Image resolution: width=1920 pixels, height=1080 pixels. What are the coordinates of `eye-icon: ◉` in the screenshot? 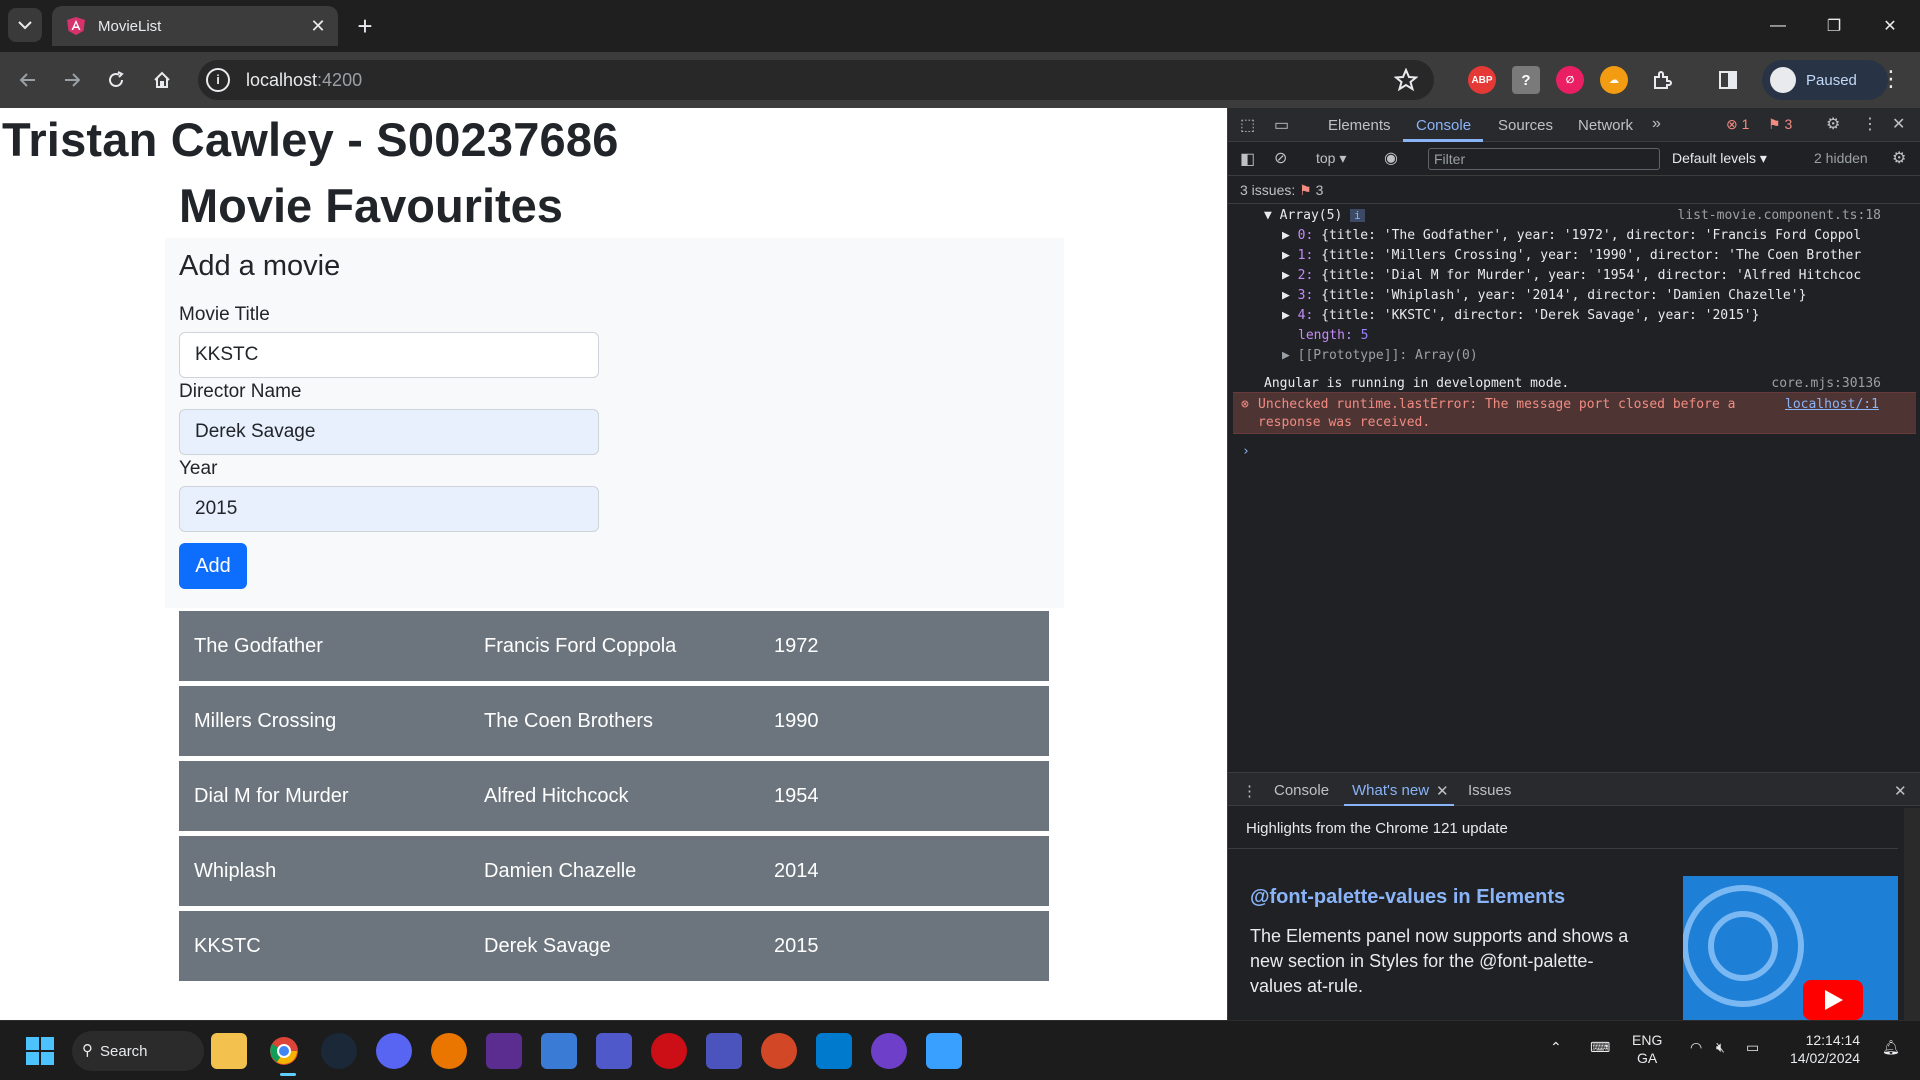 It's located at (1391, 158).